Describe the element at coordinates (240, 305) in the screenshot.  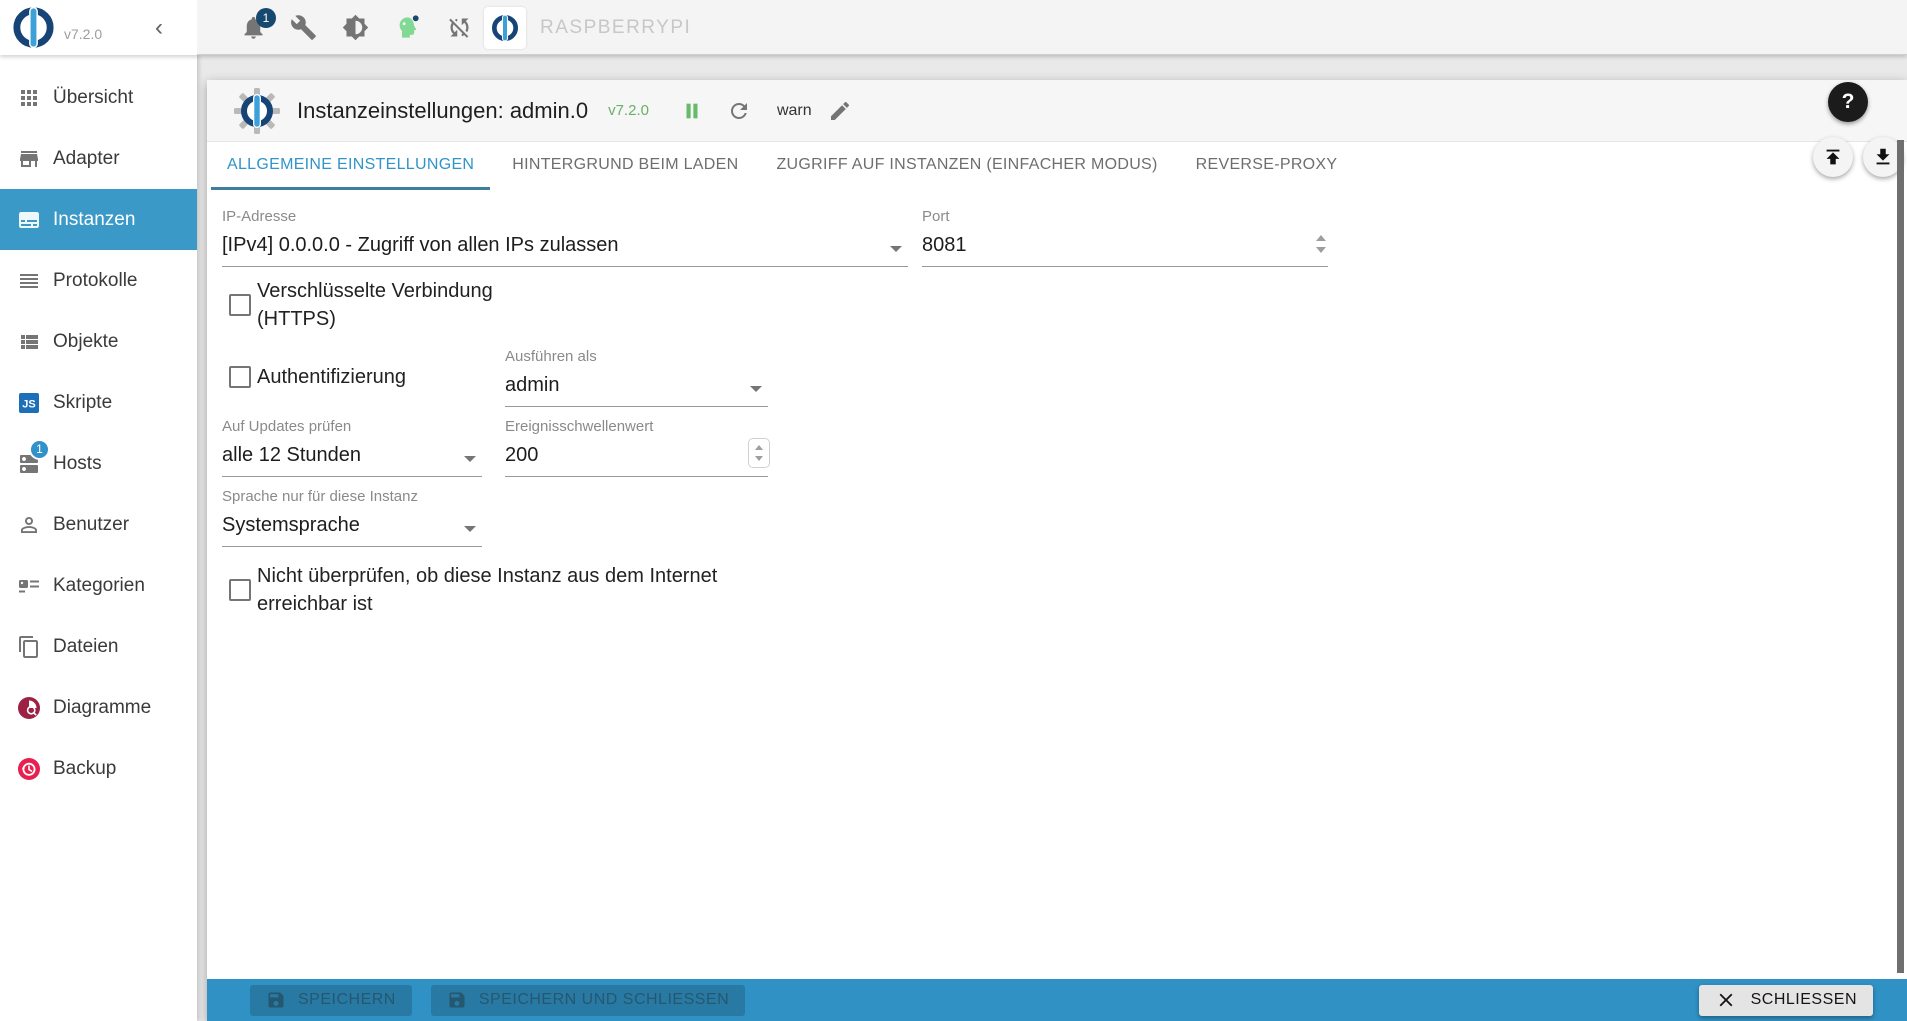
I see `https-checkbox` at that location.